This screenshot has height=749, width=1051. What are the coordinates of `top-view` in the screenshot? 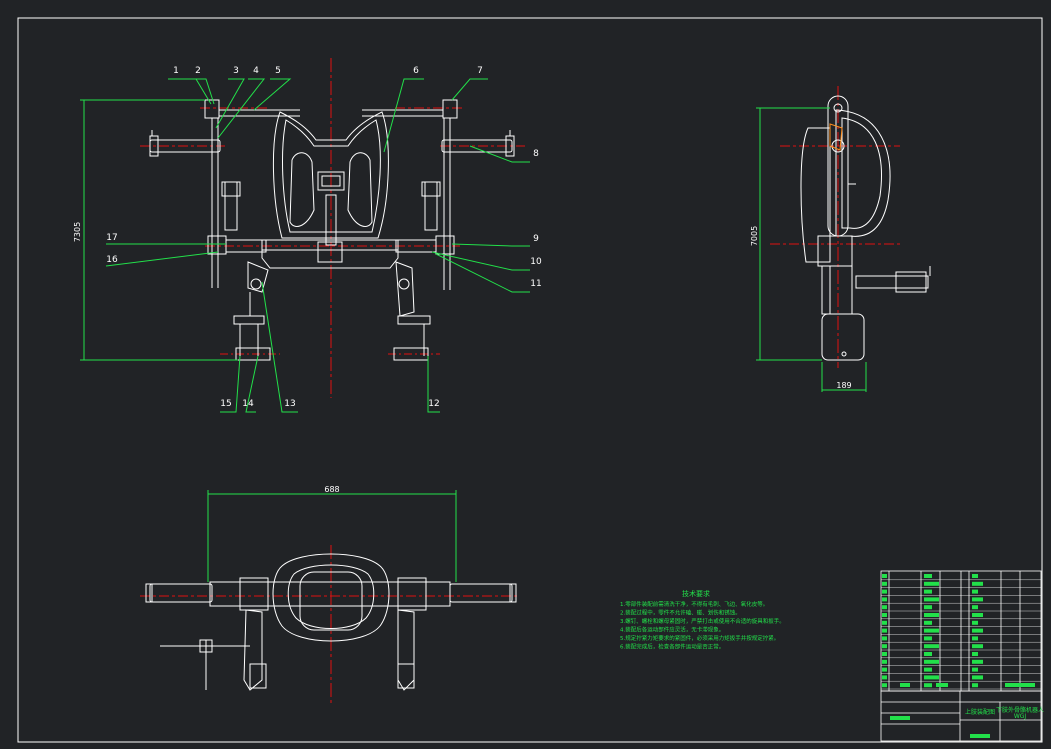 It's located at (330, 624).